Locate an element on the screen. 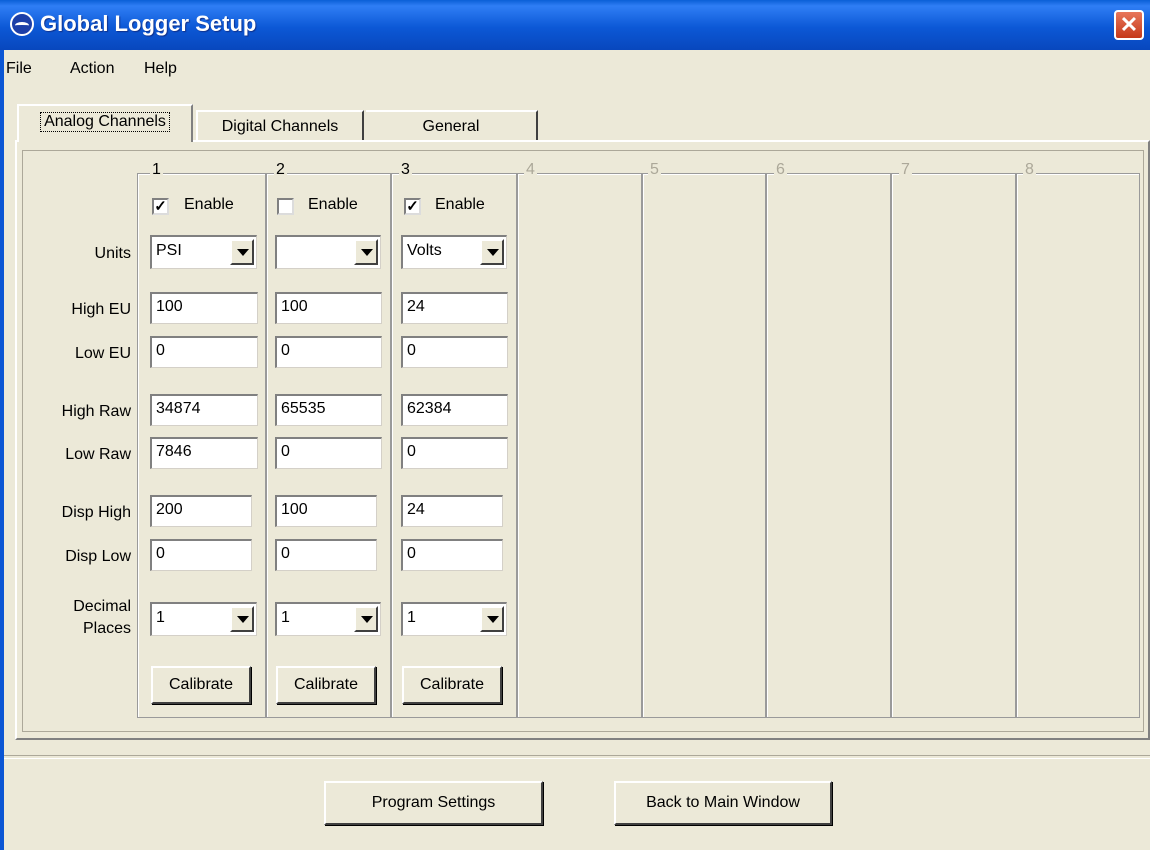  close-button: ✕ is located at coordinates (1129, 25).